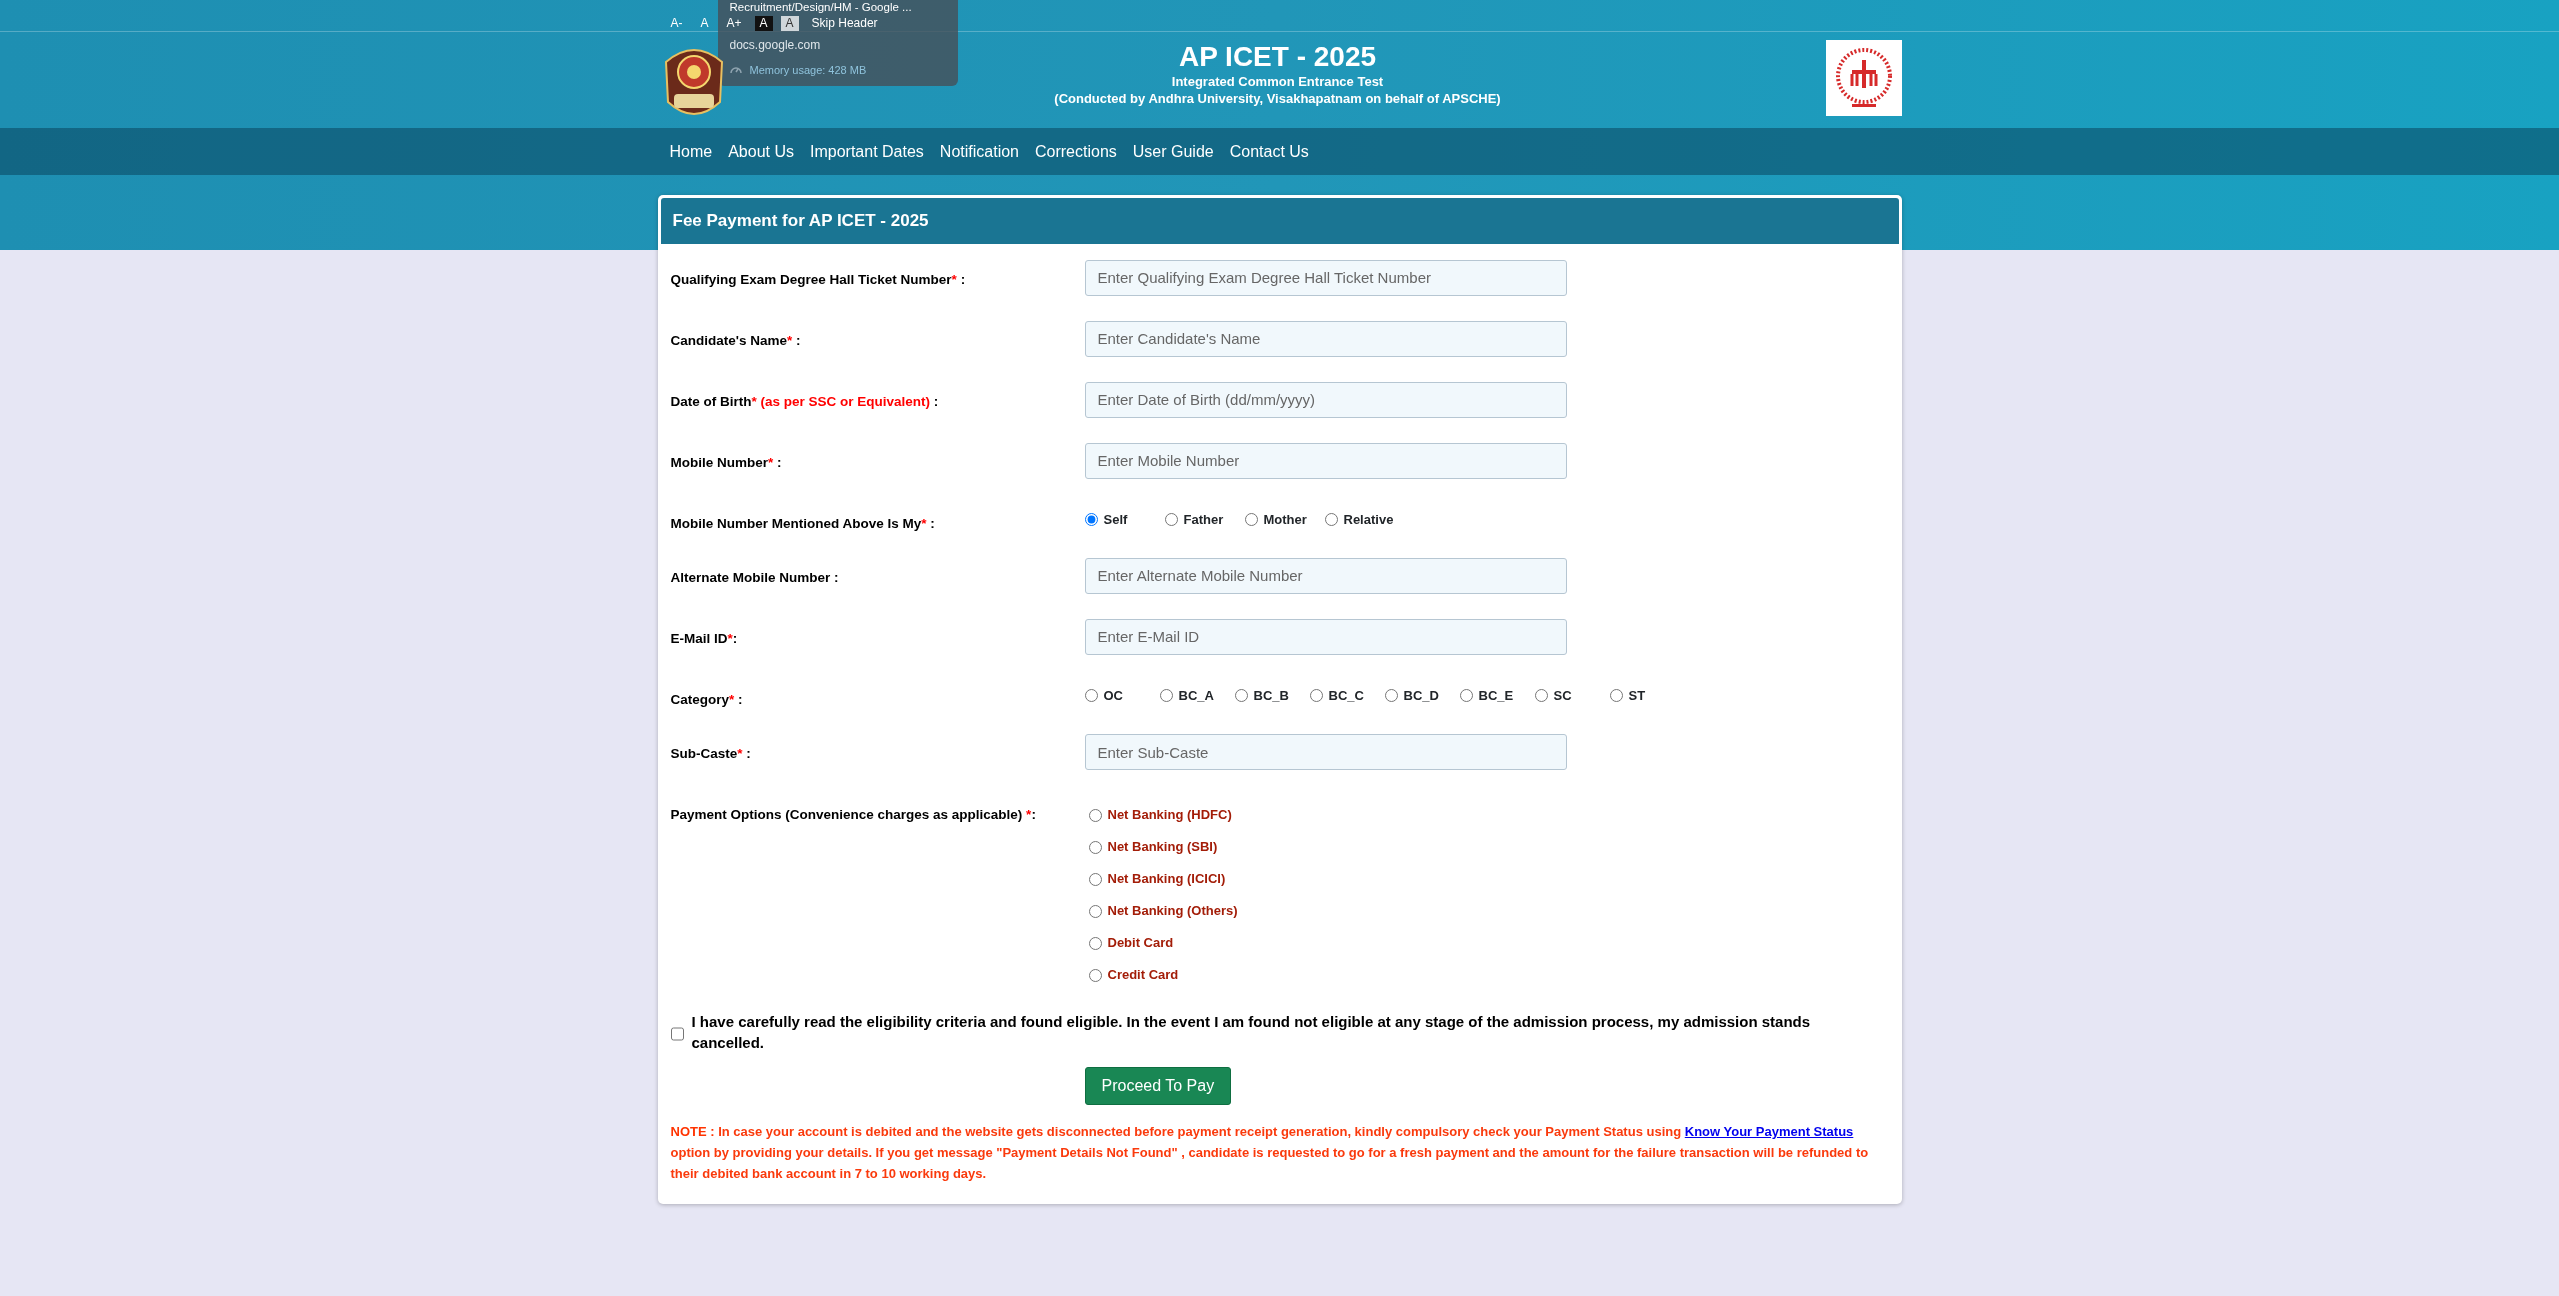 Image resolution: width=2559 pixels, height=1296 pixels. I want to click on nav-link: Home, so click(691, 151).